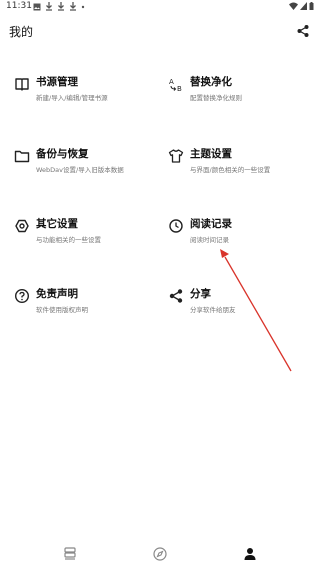 The width and height of the screenshot is (320, 568). What do you see at coordinates (160, 7) in the screenshot?
I see `status-bar: 11:31` at bounding box center [160, 7].